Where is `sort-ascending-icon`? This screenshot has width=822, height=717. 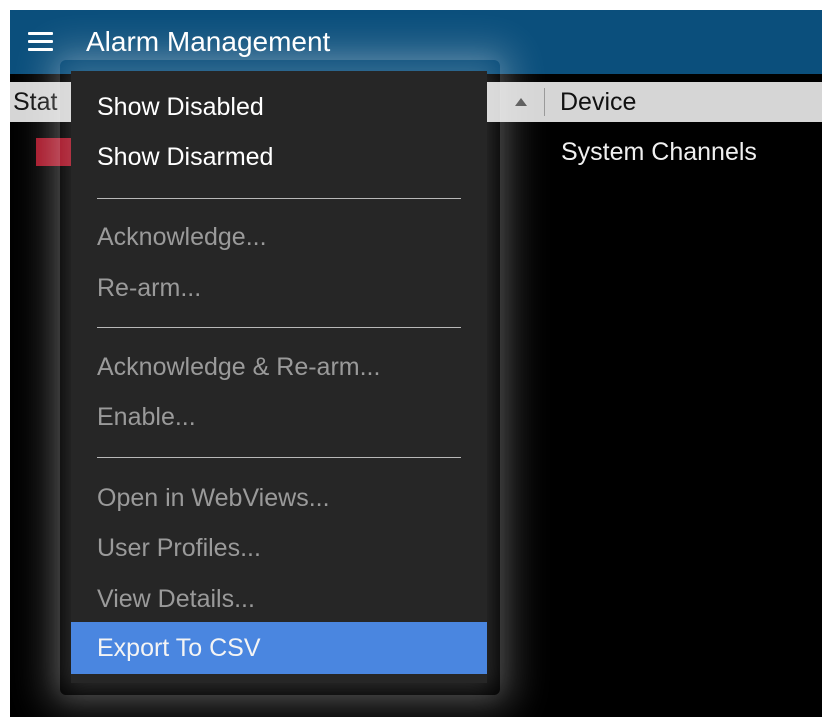
sort-ascending-icon is located at coordinates (521, 102).